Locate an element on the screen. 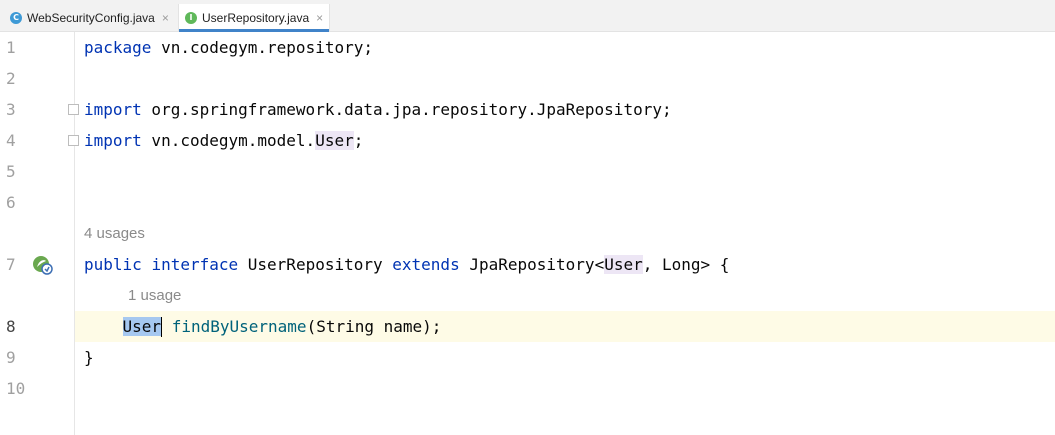  keyword: public is located at coordinates (113, 264).